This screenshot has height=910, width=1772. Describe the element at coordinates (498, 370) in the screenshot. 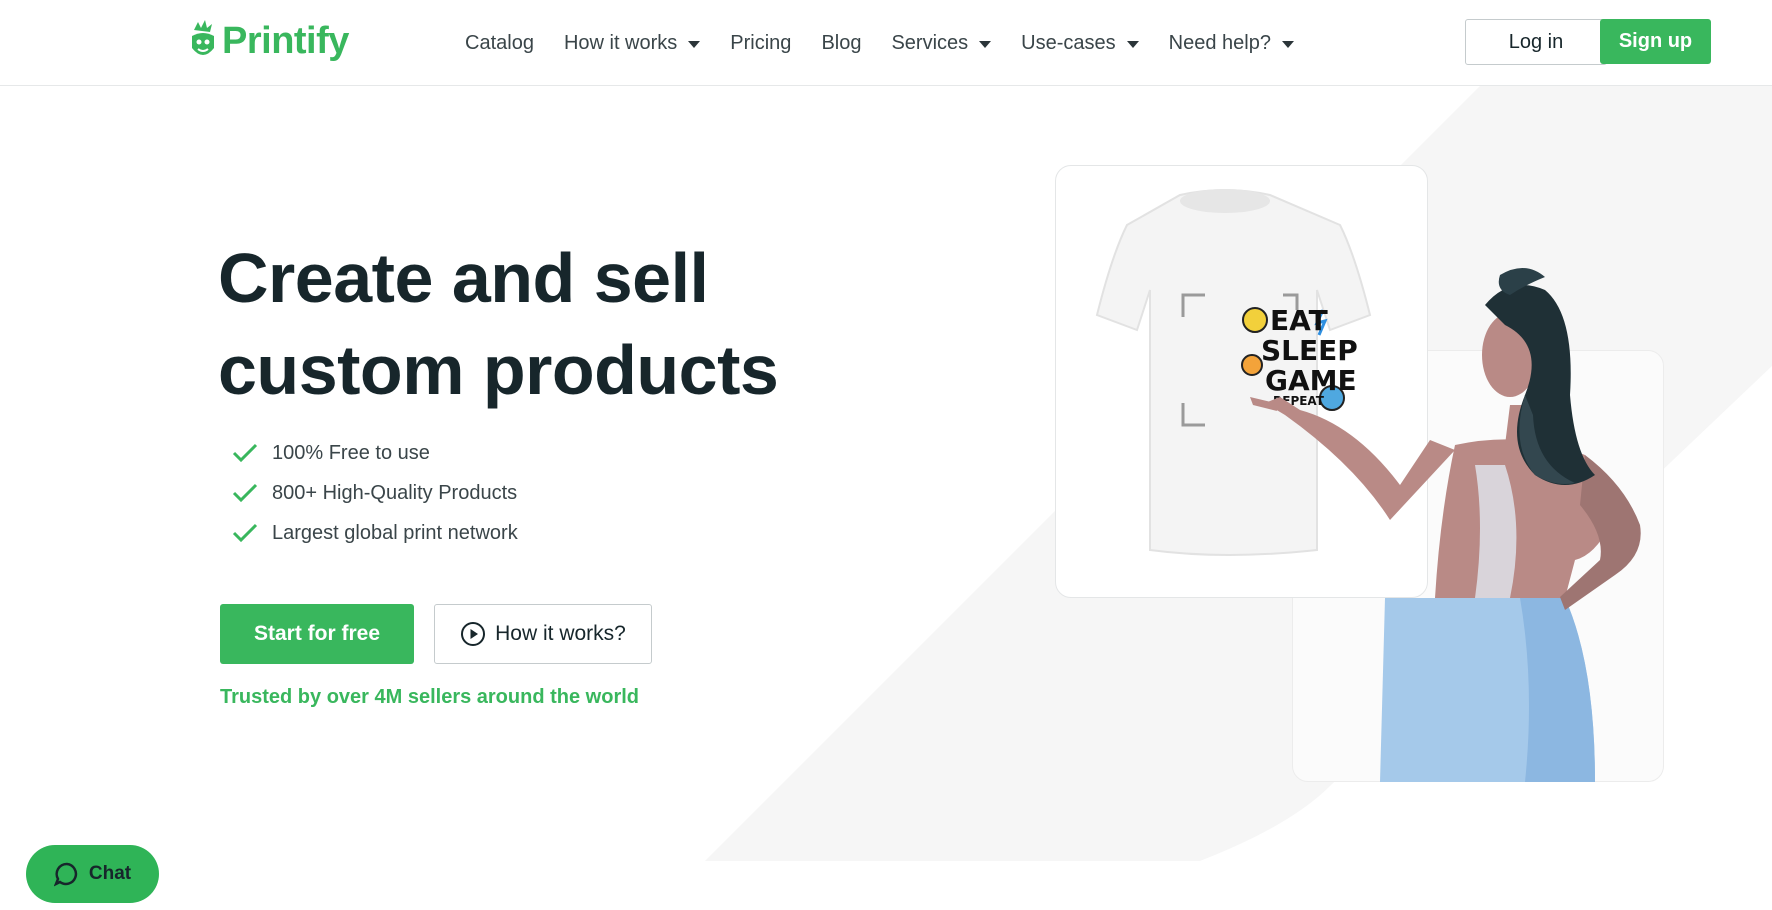

I see `hero-title-line: custom products` at that location.